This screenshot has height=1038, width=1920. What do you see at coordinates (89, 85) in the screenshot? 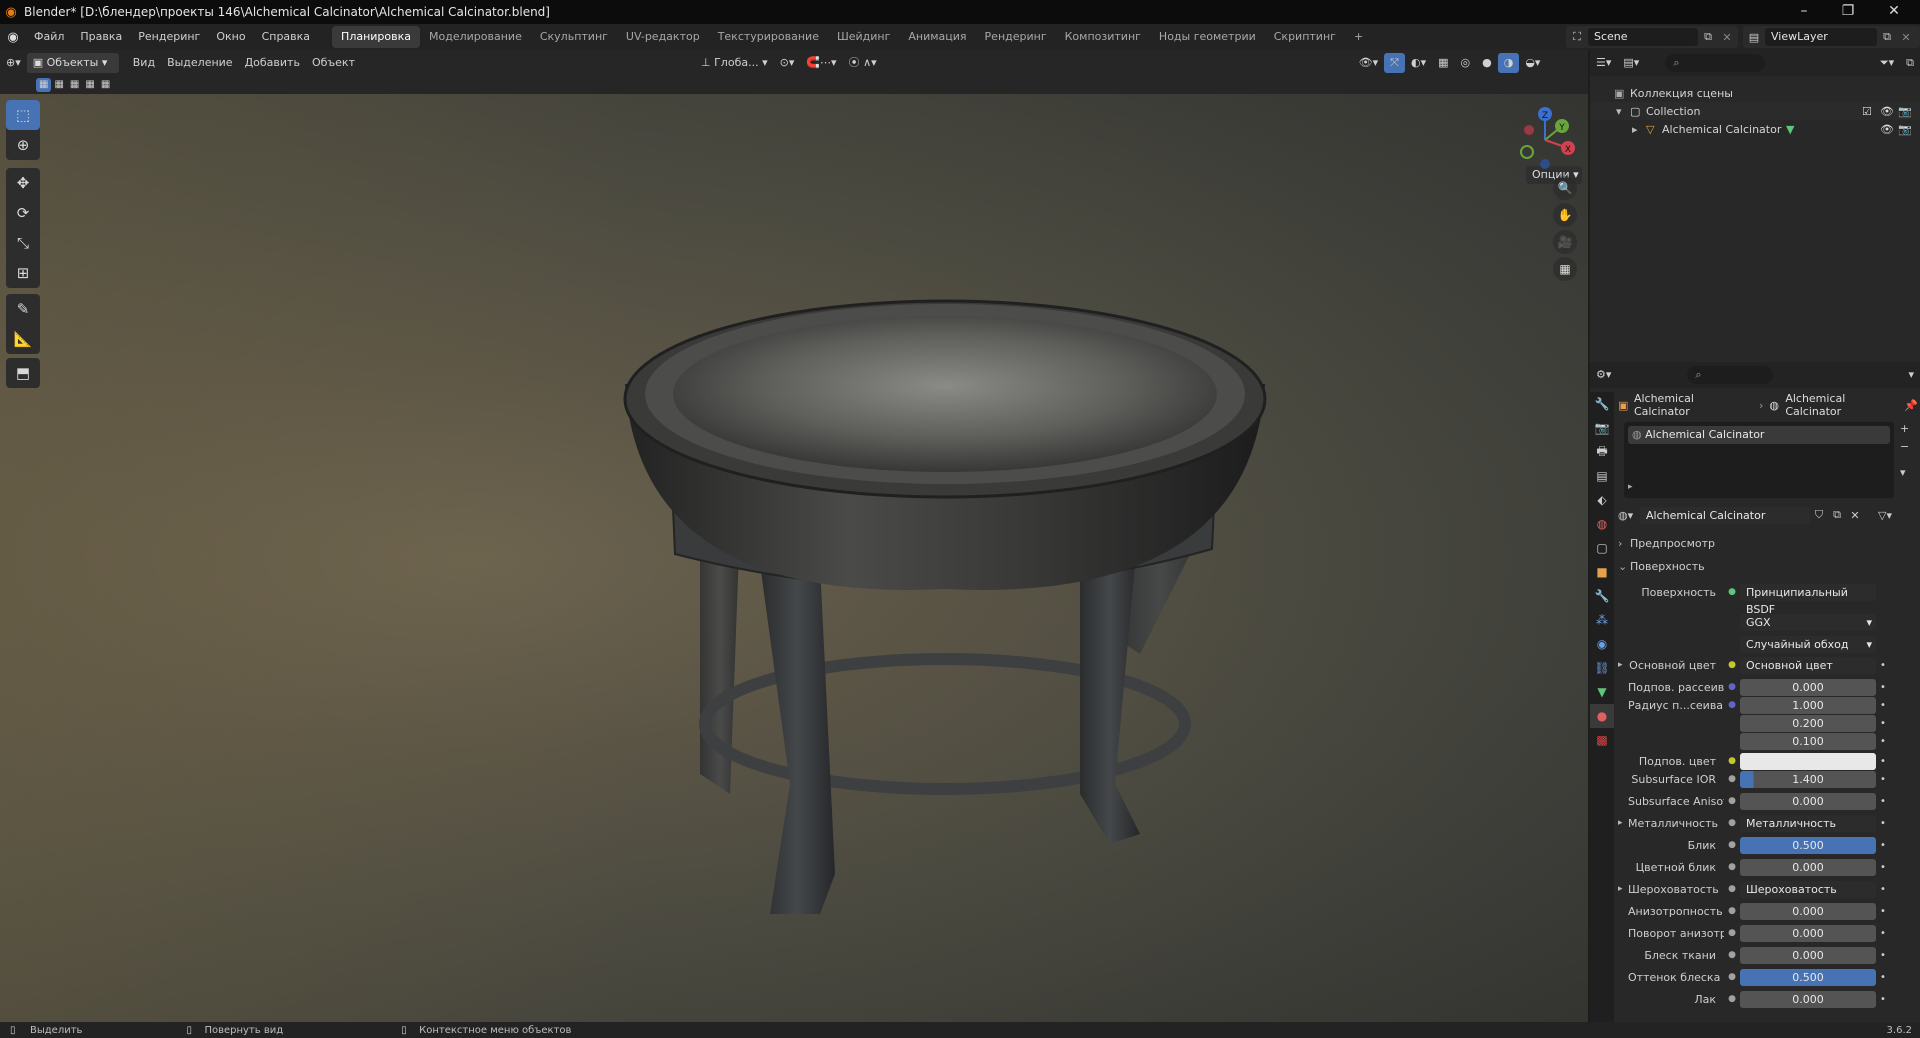
I see `select-invert-icon: ▦` at bounding box center [89, 85].